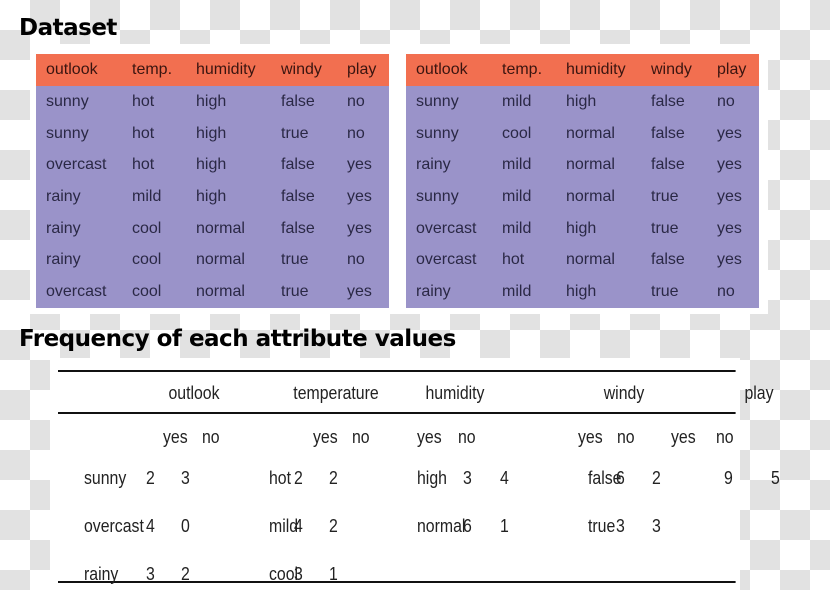 This screenshot has height=590, width=830. Describe the element at coordinates (455, 393) in the screenshot. I see `group-title: humidity` at that location.